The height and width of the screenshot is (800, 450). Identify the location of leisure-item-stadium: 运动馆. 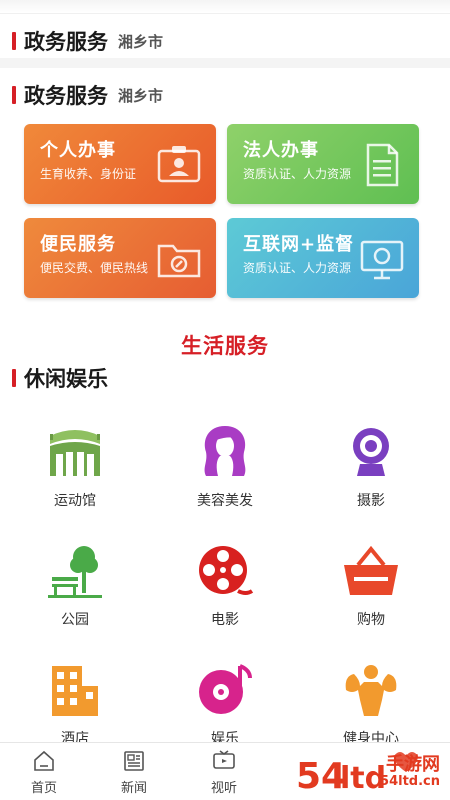
(75, 472).